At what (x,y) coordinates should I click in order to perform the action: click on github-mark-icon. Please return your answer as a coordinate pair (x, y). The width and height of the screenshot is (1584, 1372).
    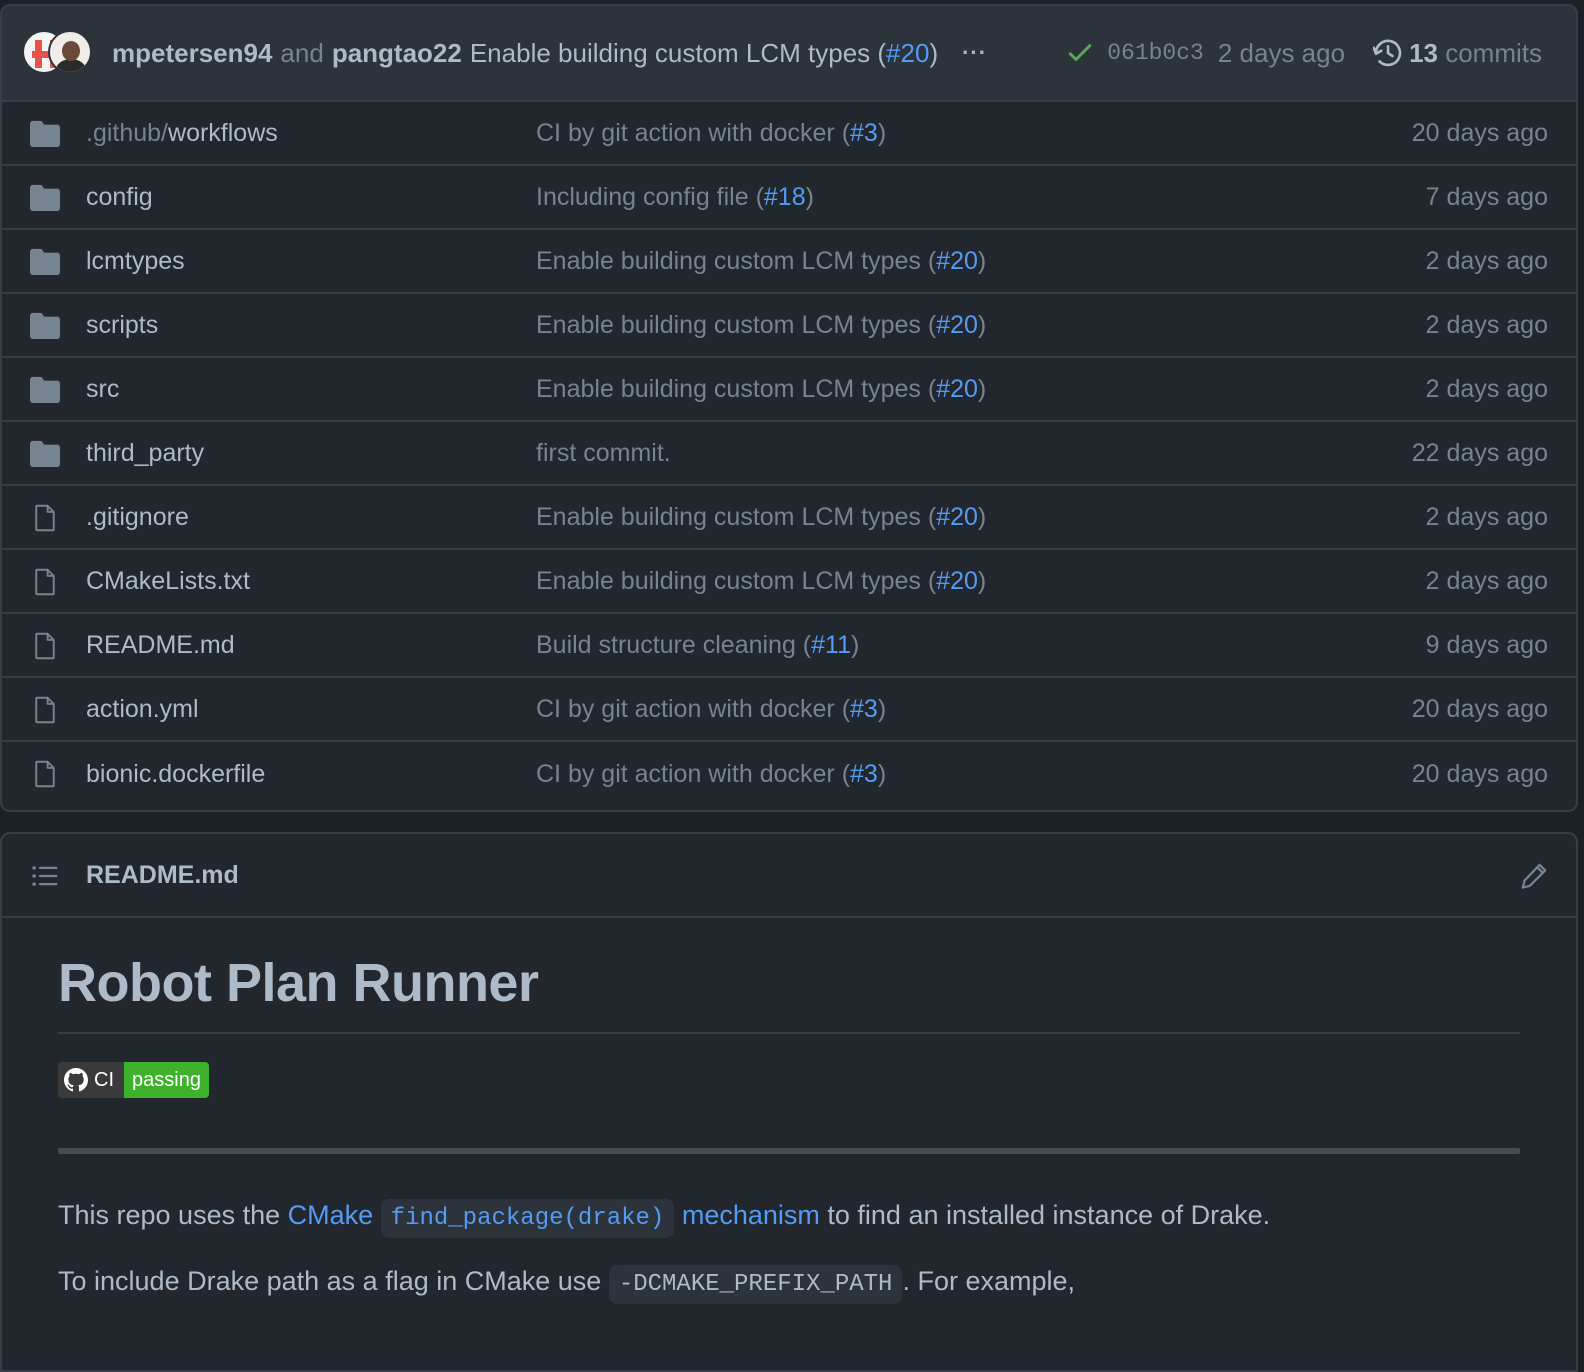
    Looking at the image, I should click on (76, 1080).